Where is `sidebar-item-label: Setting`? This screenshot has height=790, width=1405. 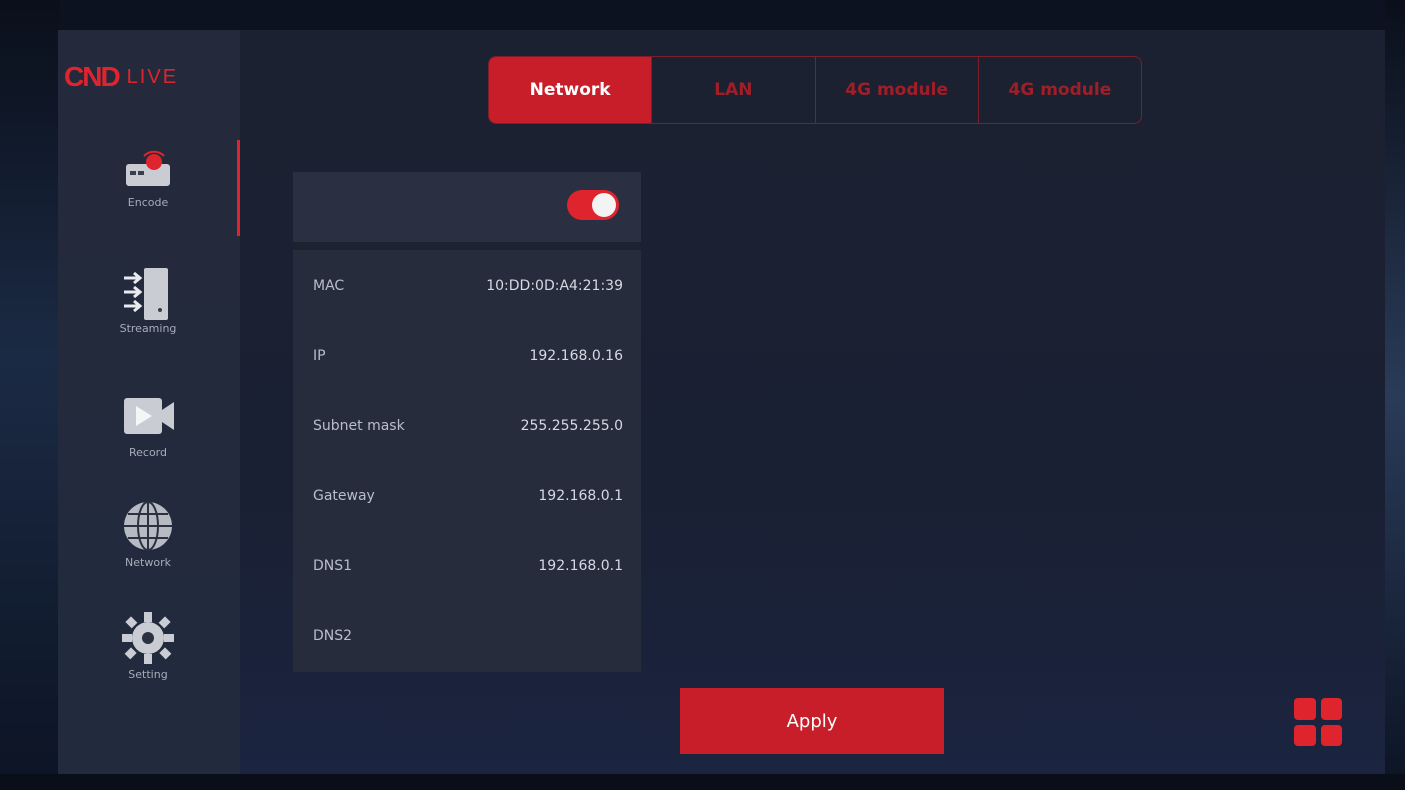 sidebar-item-label: Setting is located at coordinates (148, 674).